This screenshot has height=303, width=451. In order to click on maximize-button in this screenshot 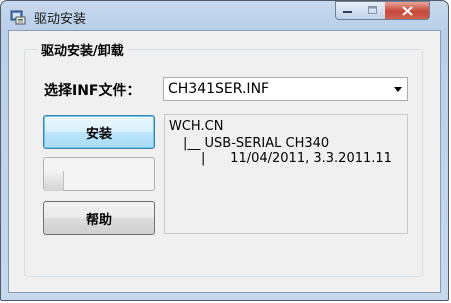, I will do `click(373, 10)`.